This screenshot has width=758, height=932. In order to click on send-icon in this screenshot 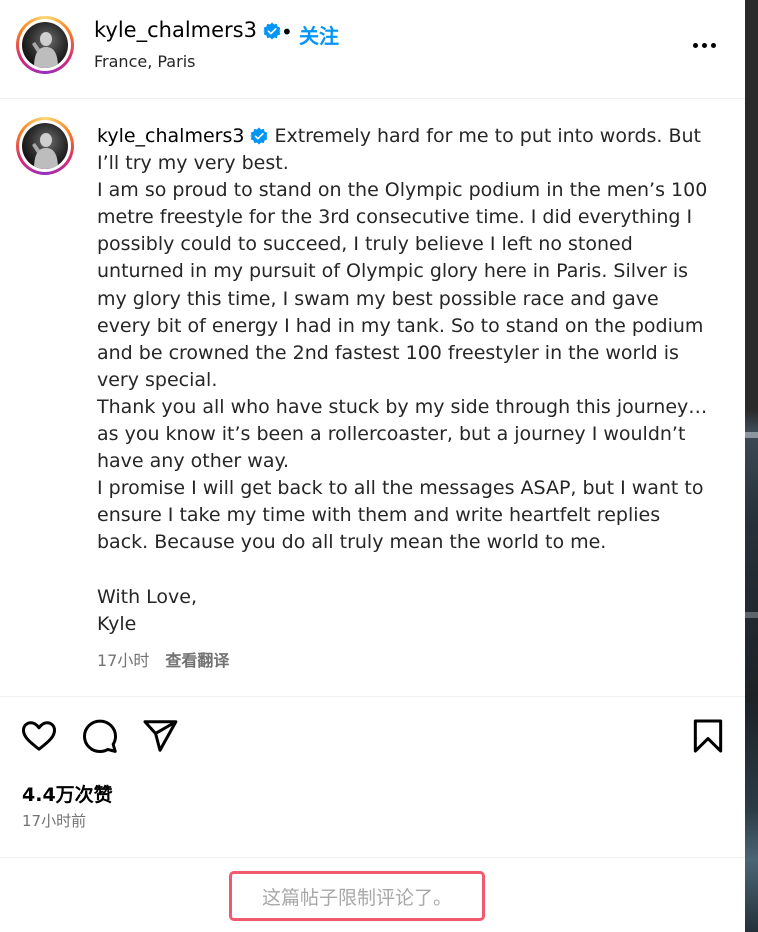, I will do `click(160, 736)`.